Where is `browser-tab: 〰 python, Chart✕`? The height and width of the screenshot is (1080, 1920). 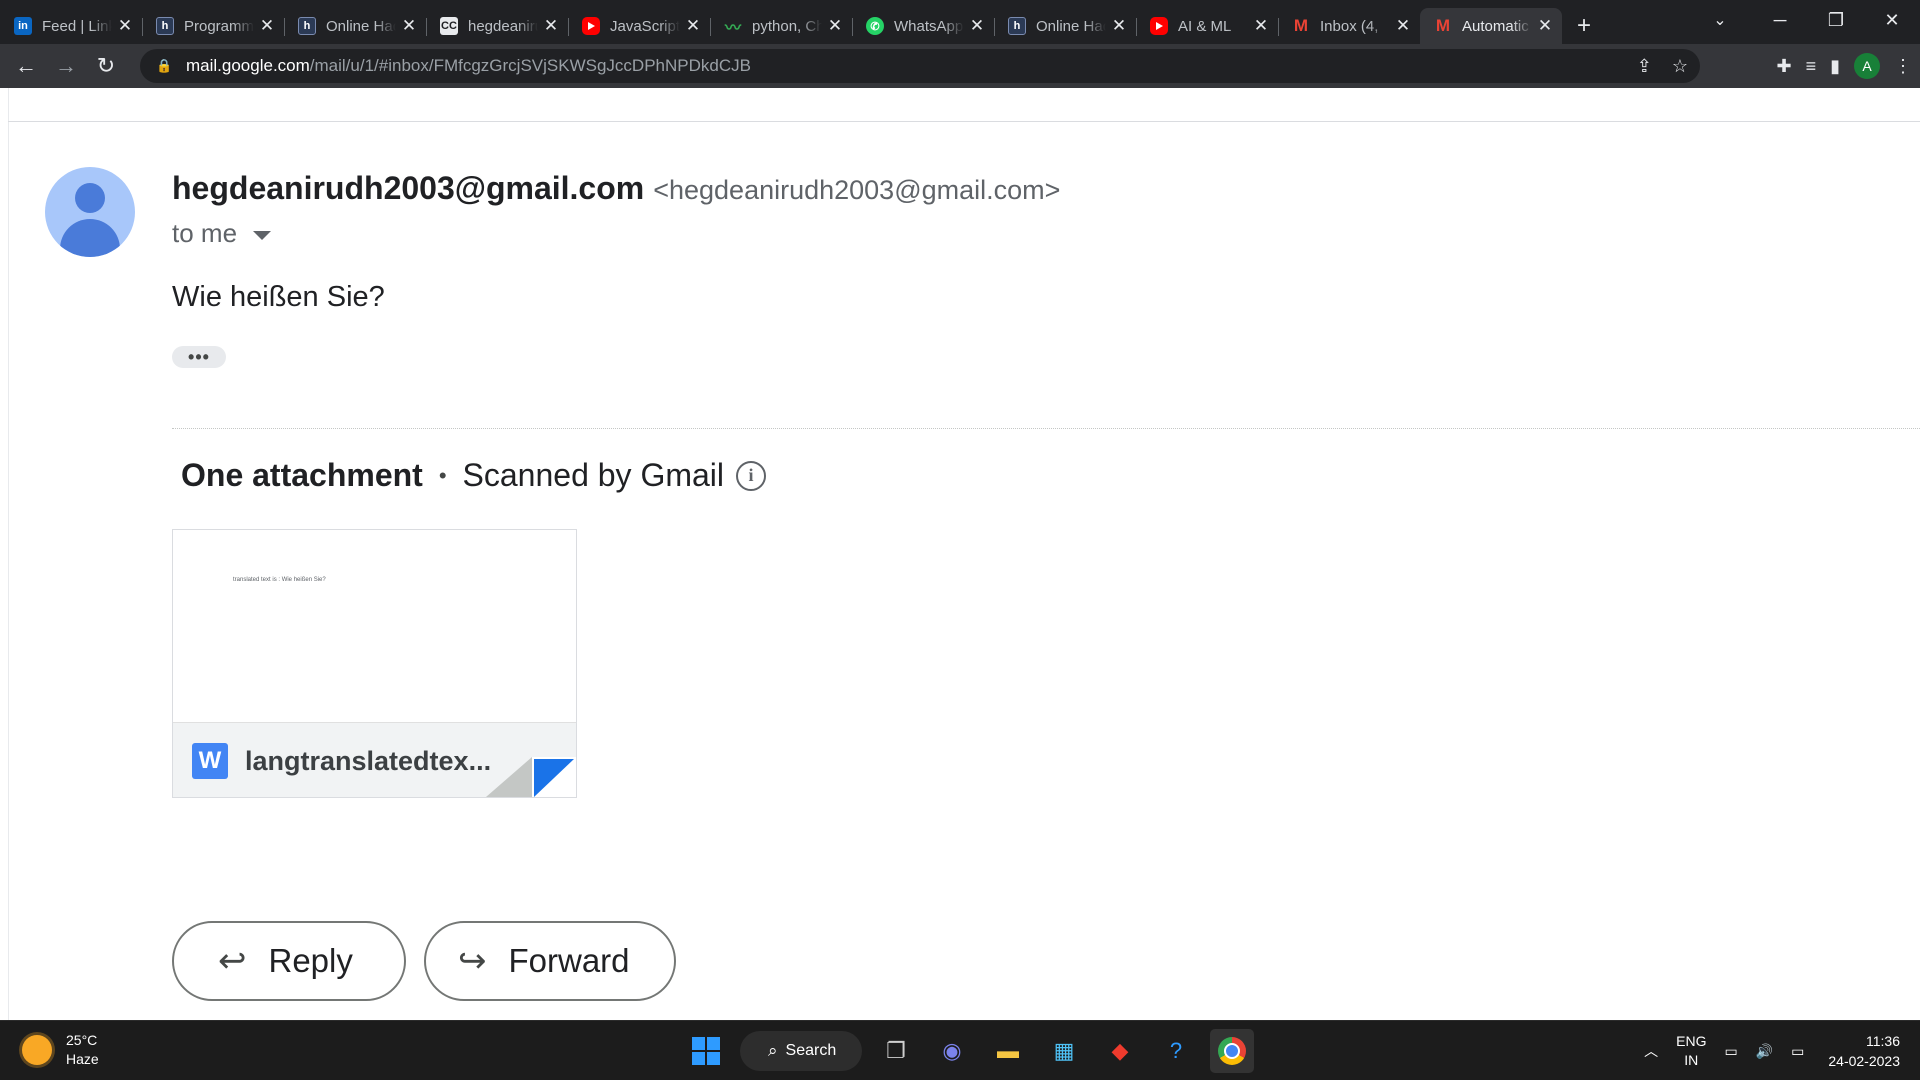 browser-tab: 〰 python, Chart✕ is located at coordinates (781, 26).